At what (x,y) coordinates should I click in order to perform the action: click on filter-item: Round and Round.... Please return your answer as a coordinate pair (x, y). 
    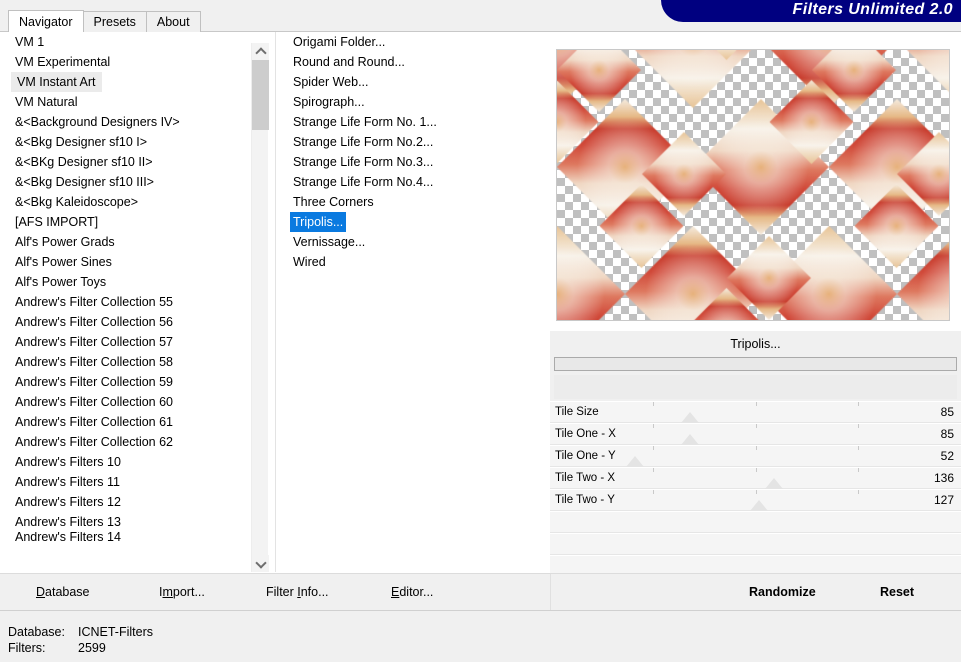
    Looking at the image, I should click on (413, 62).